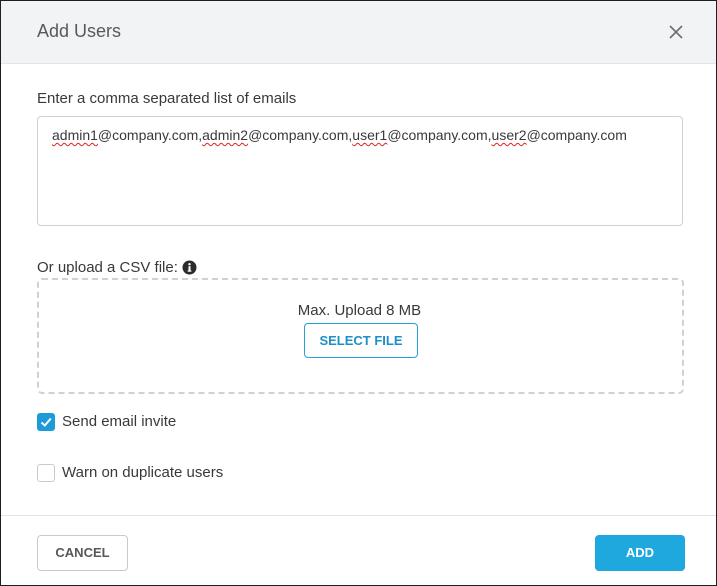 Image resolution: width=717 pixels, height=586 pixels. Describe the element at coordinates (359, 310) in the screenshot. I see `upload-limit-text: Max. Upload 8 MB` at that location.